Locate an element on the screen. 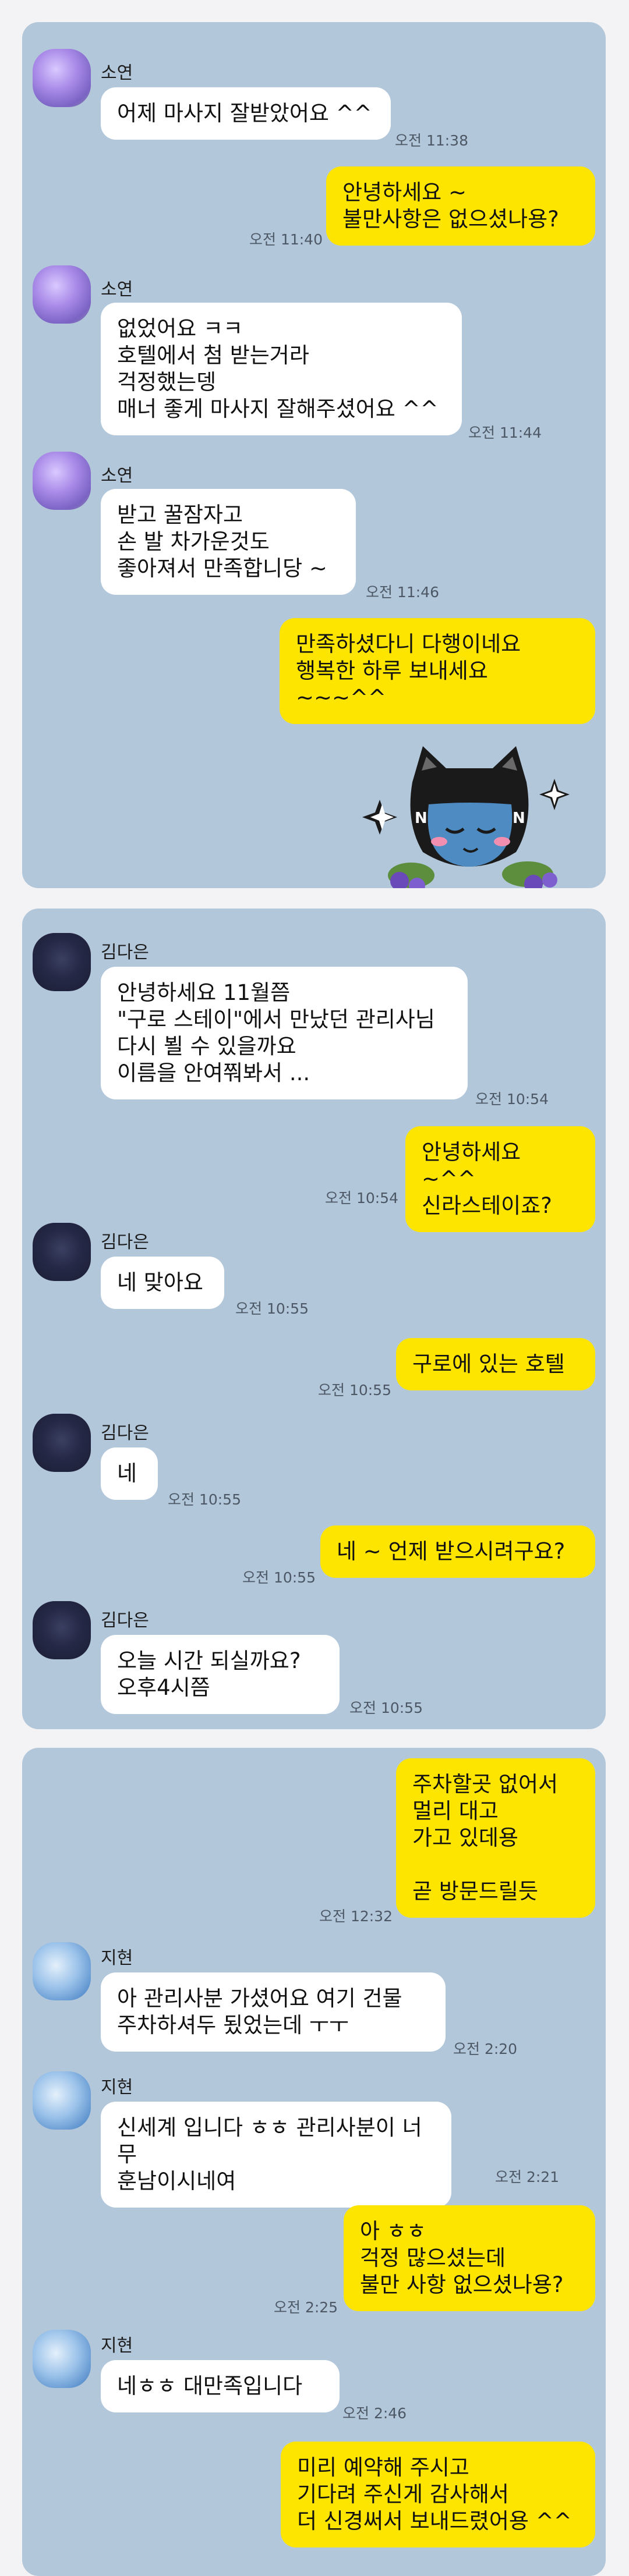 The image size is (629, 2576). outgoing-message: 안녕하세요 ~ 불만사항은 없으셨나용? is located at coordinates (460, 206).